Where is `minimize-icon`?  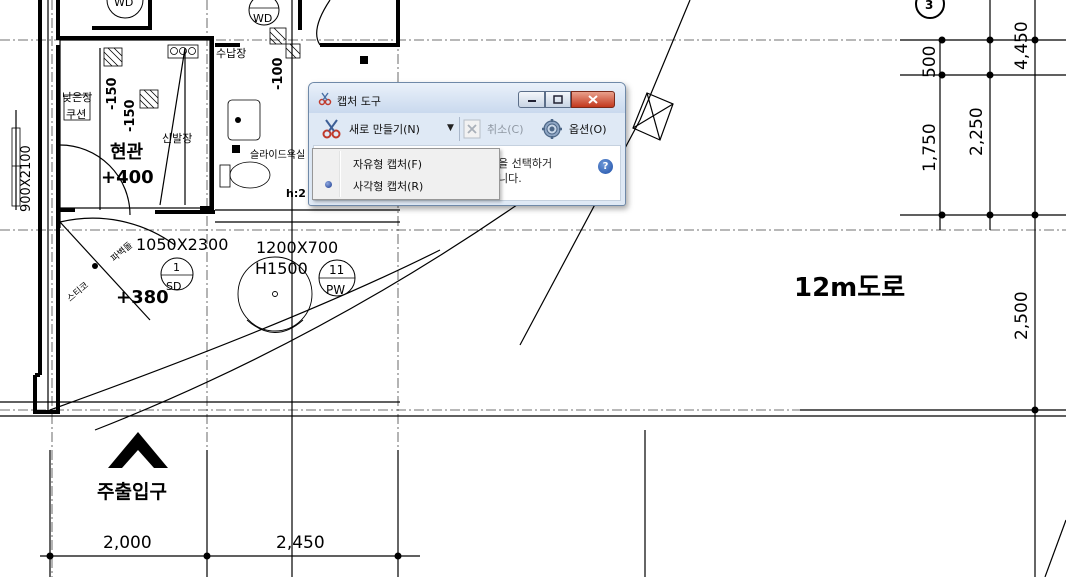
minimize-icon is located at coordinates (531, 99).